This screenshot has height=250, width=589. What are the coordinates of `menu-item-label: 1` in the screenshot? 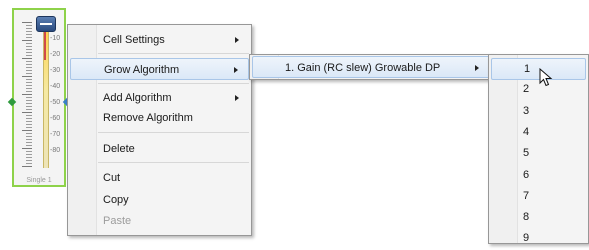 It's located at (527, 69).